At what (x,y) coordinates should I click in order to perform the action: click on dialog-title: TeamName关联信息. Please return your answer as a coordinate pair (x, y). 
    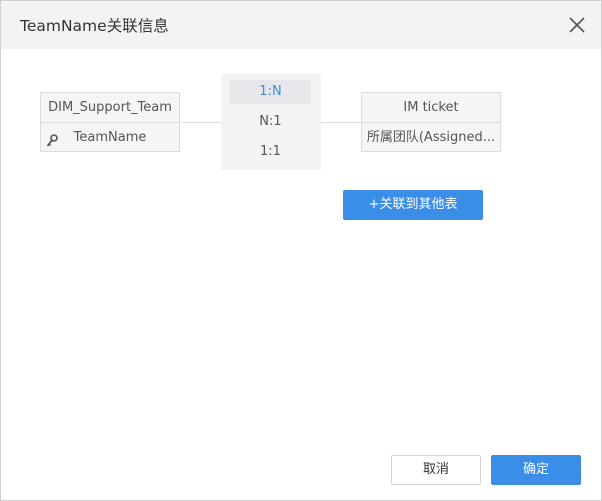
    Looking at the image, I should click on (94, 26).